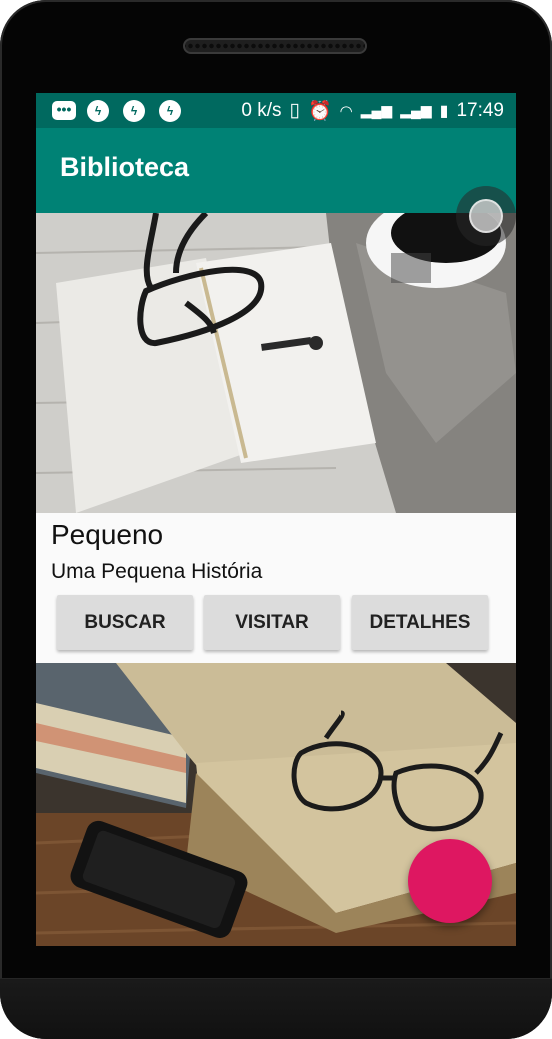 The image size is (552, 1039). What do you see at coordinates (480, 110) in the screenshot?
I see `clock: 17:49` at bounding box center [480, 110].